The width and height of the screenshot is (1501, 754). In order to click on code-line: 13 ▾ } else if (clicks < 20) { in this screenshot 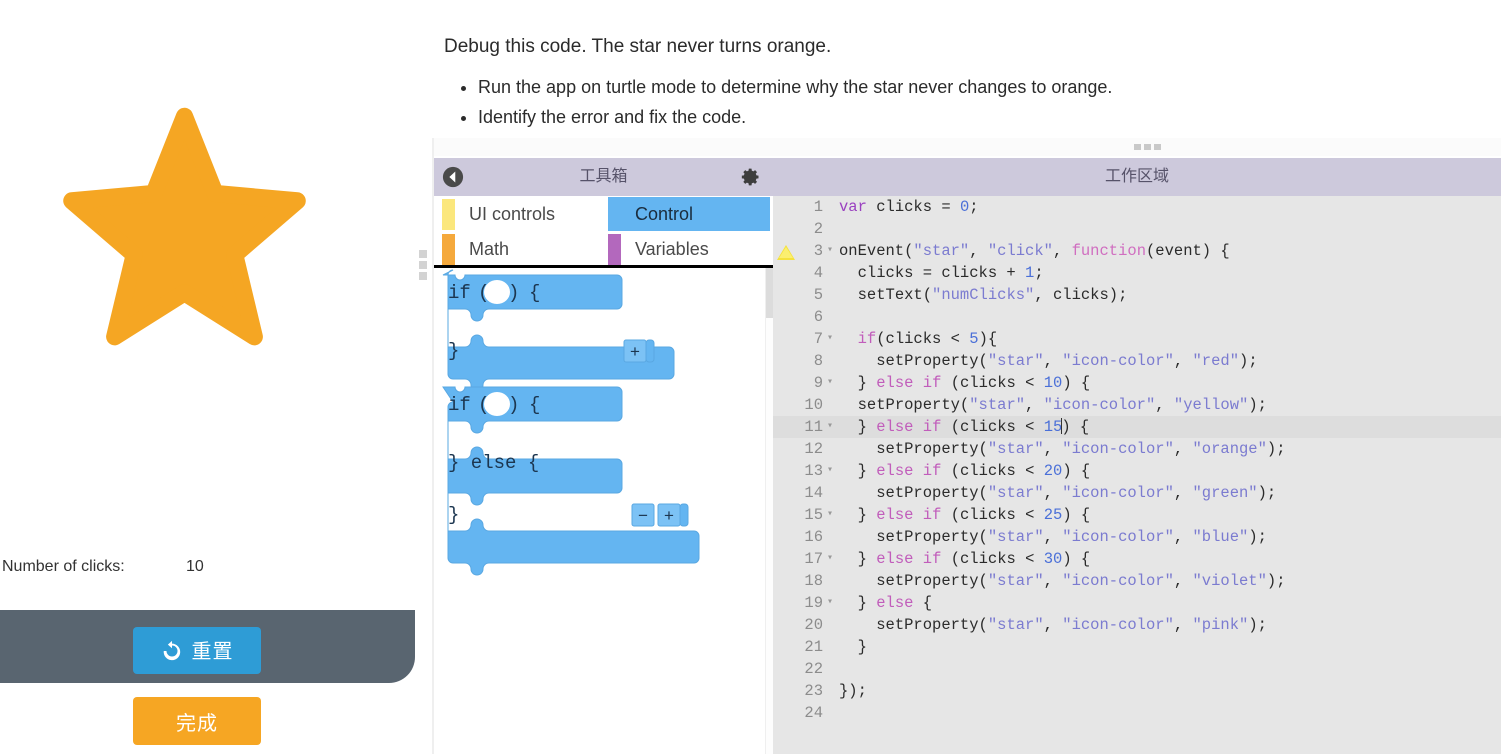, I will do `click(1137, 471)`.